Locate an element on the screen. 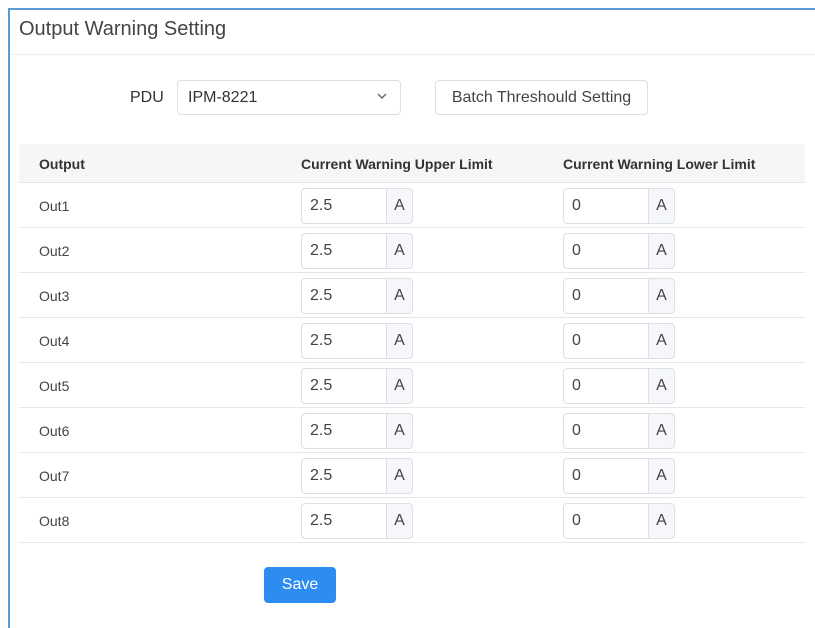 Image resolution: width=815 pixels, height=628 pixels. table-row: Out4 A A is located at coordinates (412, 340).